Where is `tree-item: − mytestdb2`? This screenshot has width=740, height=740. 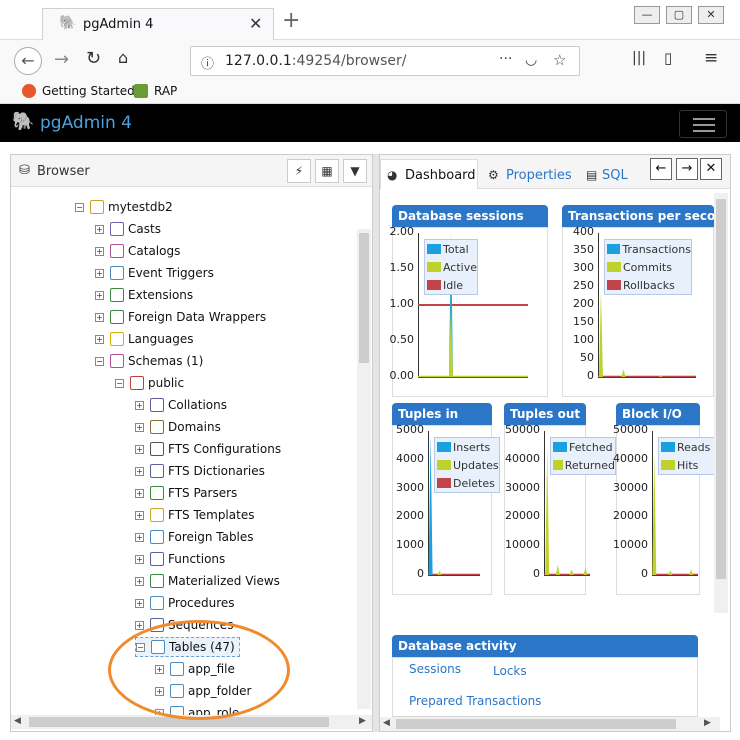 tree-item: − mytestdb2 is located at coordinates (124, 207).